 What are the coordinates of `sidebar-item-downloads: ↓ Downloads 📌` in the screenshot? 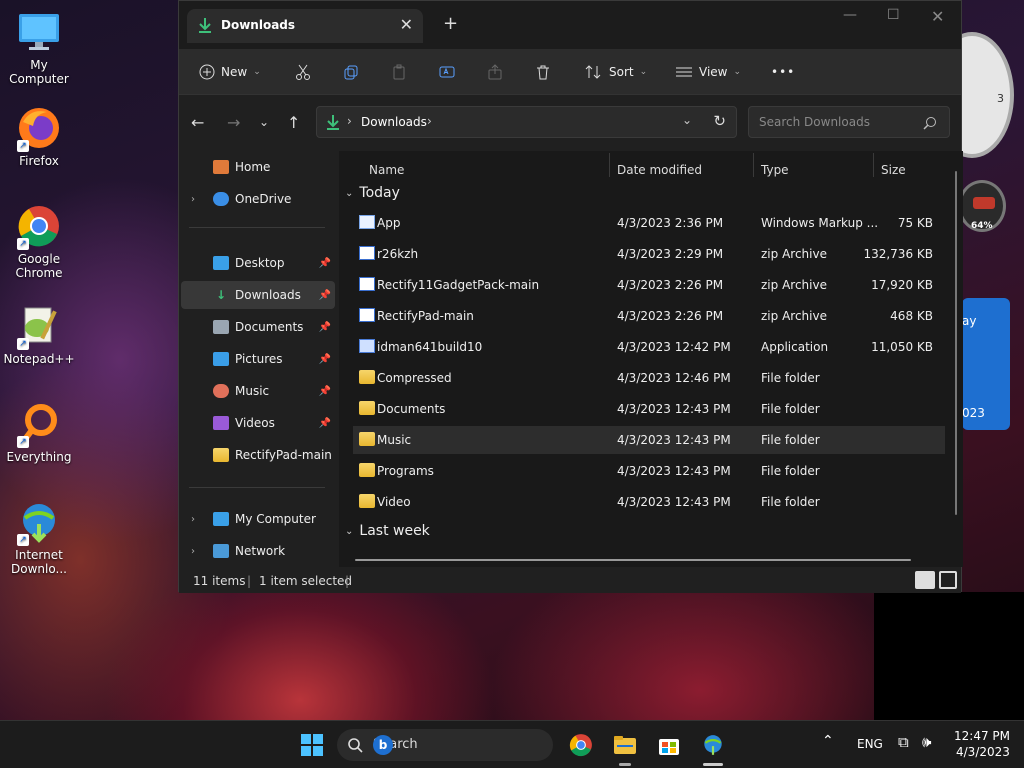 It's located at (258, 295).